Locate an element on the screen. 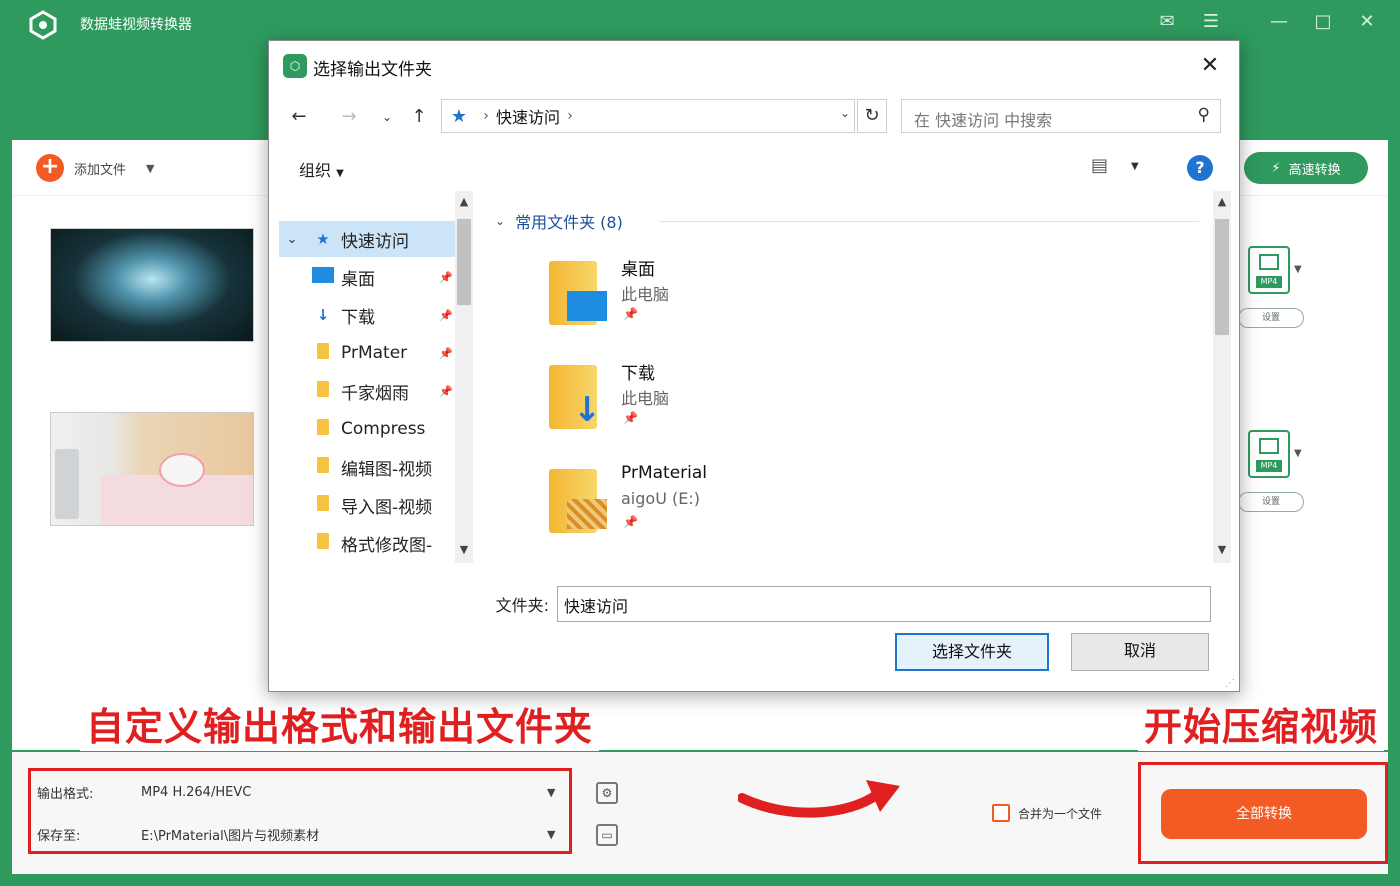 The image size is (1400, 886). nav-item-folder: PrMater 📌 is located at coordinates (367, 353).